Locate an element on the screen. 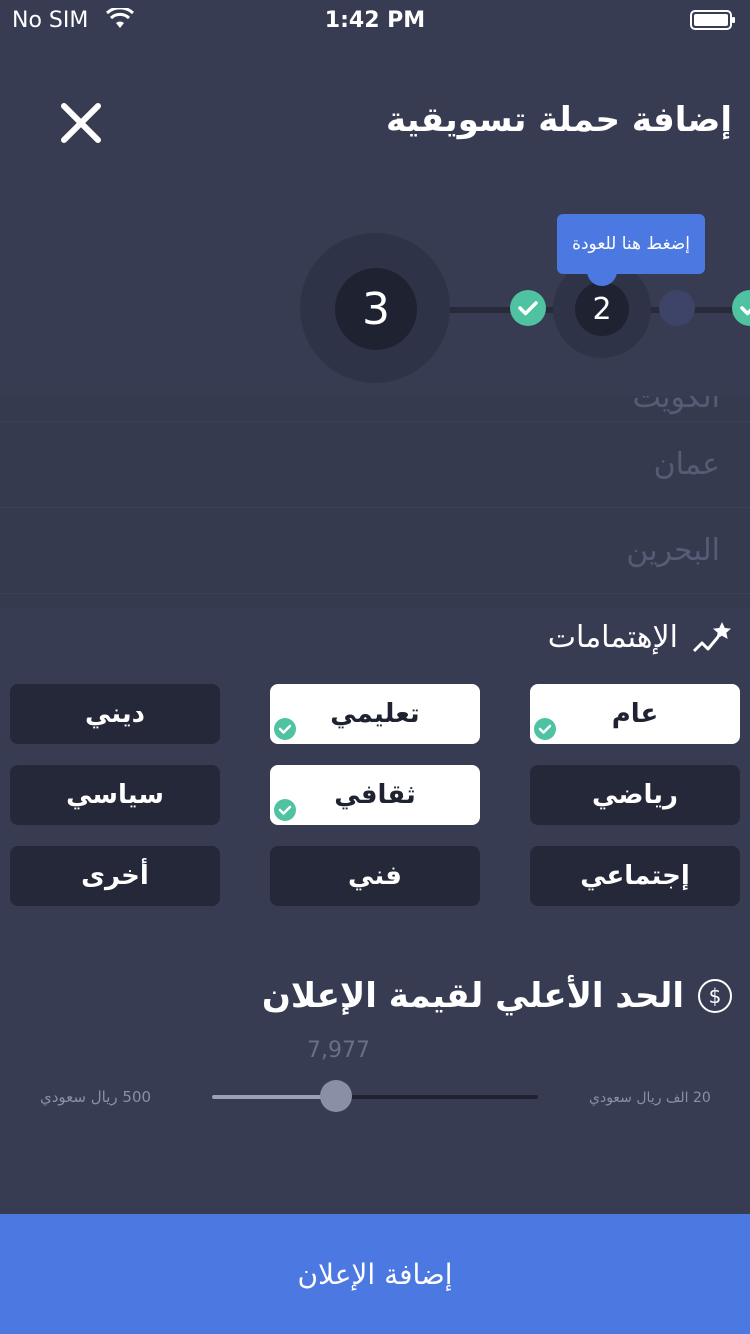  interest-chip-other: أخرى is located at coordinates (115, 876).